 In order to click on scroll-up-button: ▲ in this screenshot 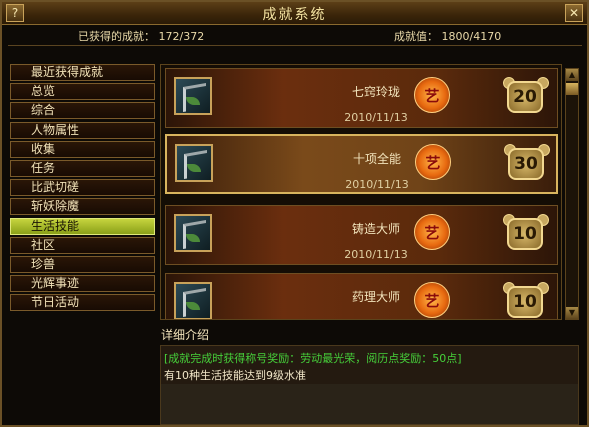, I will do `click(572, 75)`.